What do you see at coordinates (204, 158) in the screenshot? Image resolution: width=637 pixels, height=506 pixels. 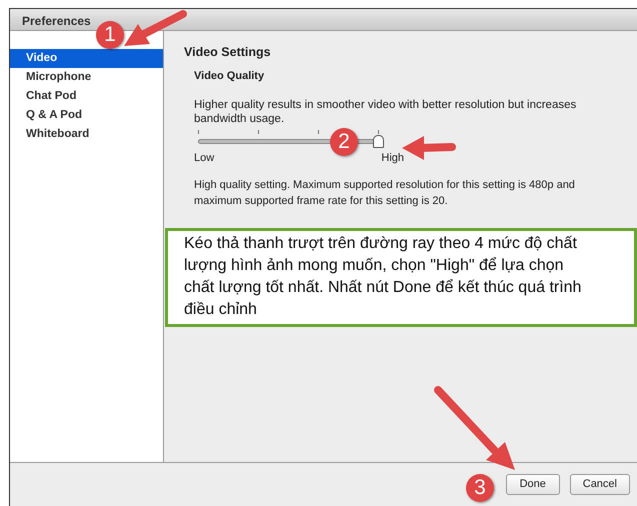 I see `slider-label: Low` at bounding box center [204, 158].